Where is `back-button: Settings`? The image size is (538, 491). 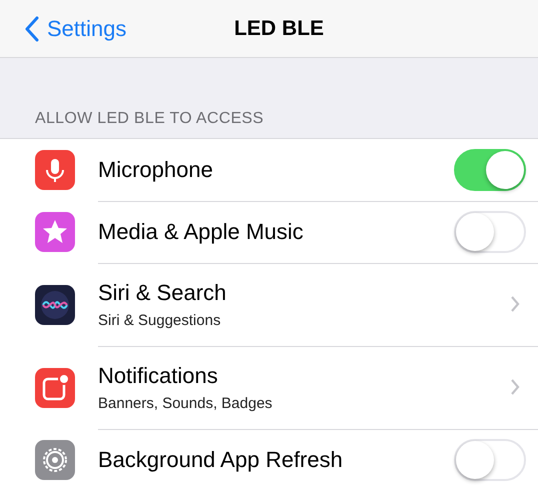 back-button: Settings is located at coordinates (63, 29).